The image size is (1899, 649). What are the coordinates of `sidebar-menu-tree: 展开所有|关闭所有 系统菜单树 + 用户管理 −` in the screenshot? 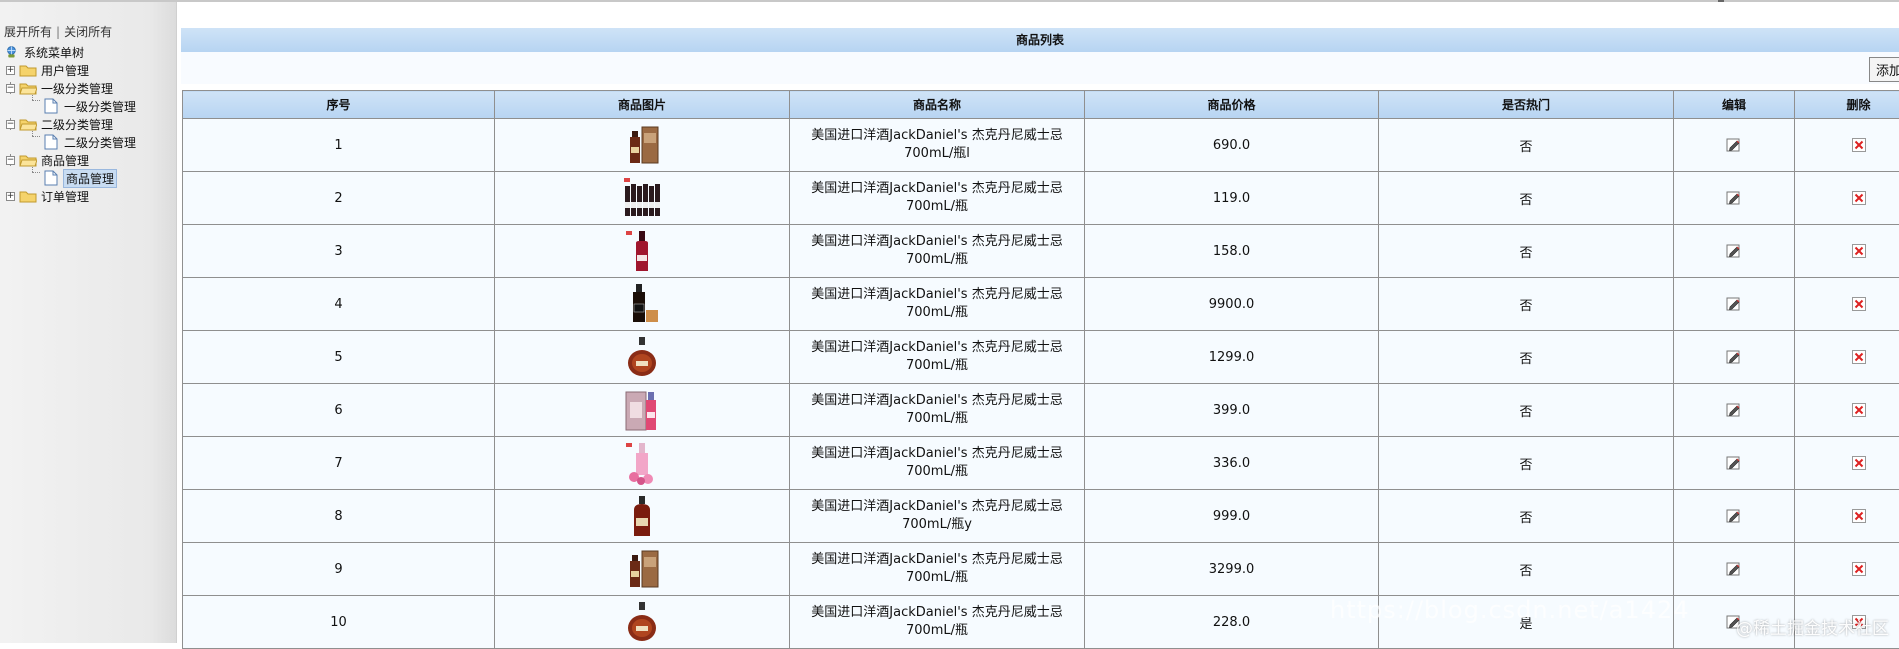 It's located at (88, 322).